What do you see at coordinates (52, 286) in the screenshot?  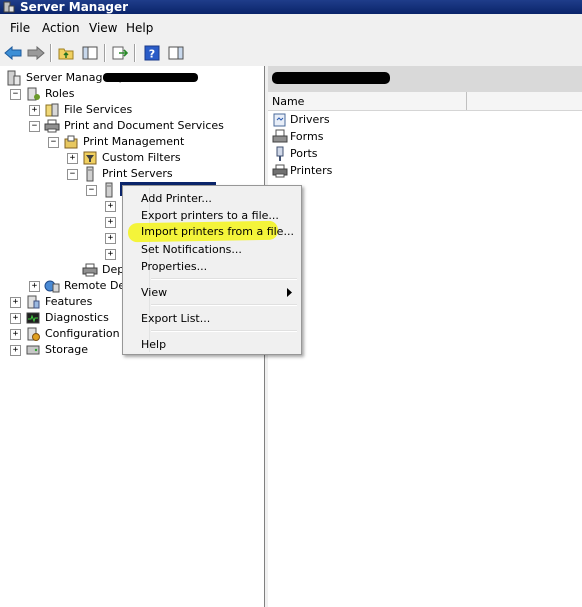 I see `remote-desktop-icon` at bounding box center [52, 286].